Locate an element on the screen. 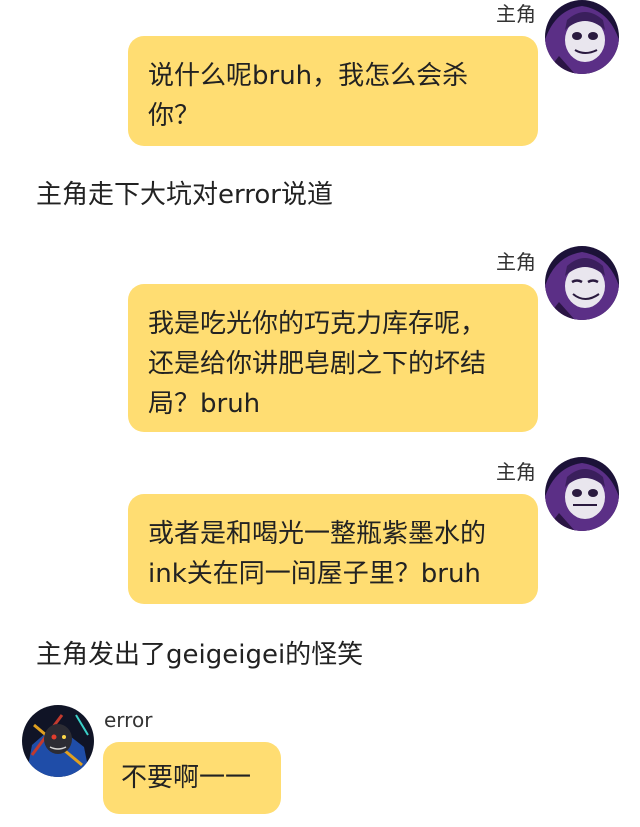 This screenshot has height=827, width=640. narration-text: 主角走下大坑对error说道 is located at coordinates (184, 195).